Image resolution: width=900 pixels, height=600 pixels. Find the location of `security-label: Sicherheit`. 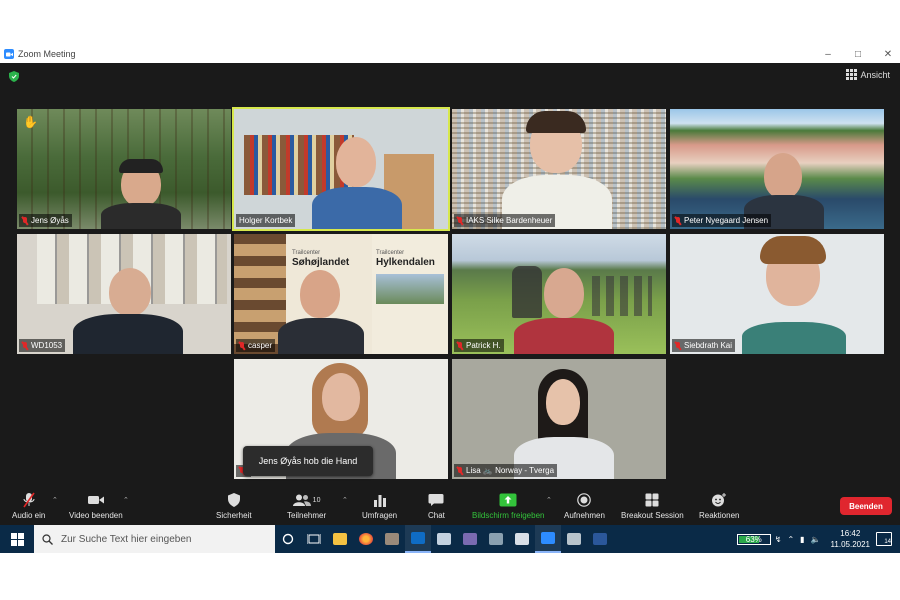

security-label: Sicherheit is located at coordinates (234, 515).